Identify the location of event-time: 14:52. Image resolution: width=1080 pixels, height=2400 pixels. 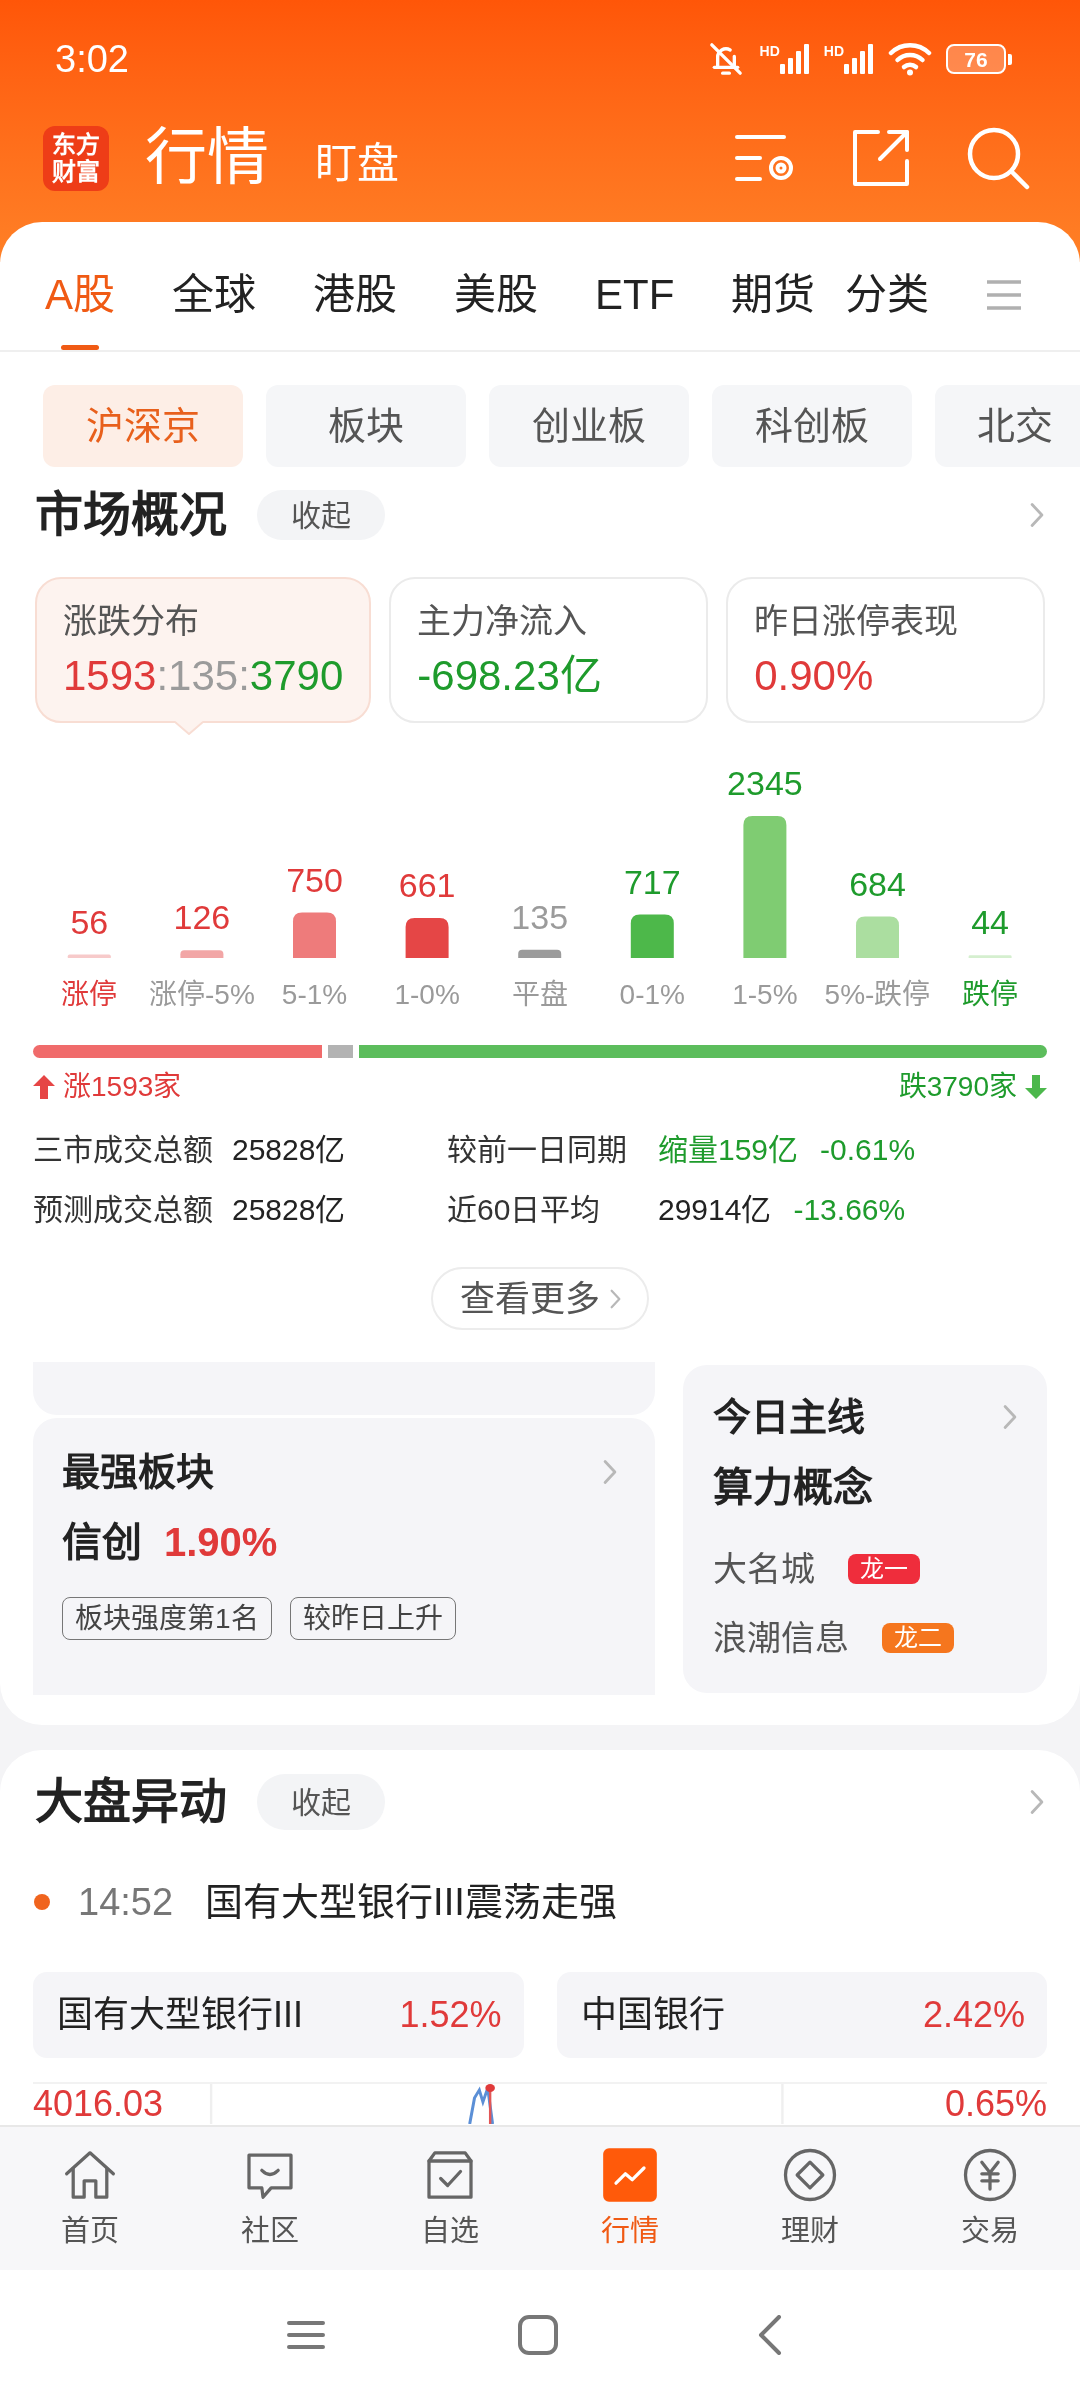
(126, 1902).